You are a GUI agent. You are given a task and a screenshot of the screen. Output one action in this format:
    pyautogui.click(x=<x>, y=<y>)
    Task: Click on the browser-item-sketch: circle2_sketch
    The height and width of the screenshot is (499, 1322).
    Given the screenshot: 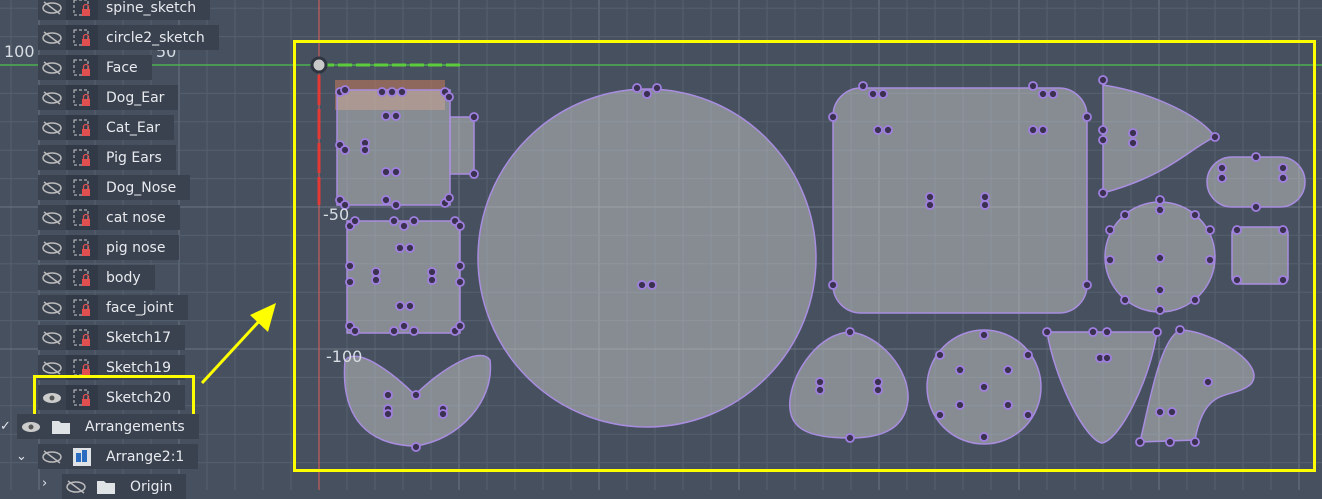 What is the action you would take?
    pyautogui.click(x=128, y=37)
    